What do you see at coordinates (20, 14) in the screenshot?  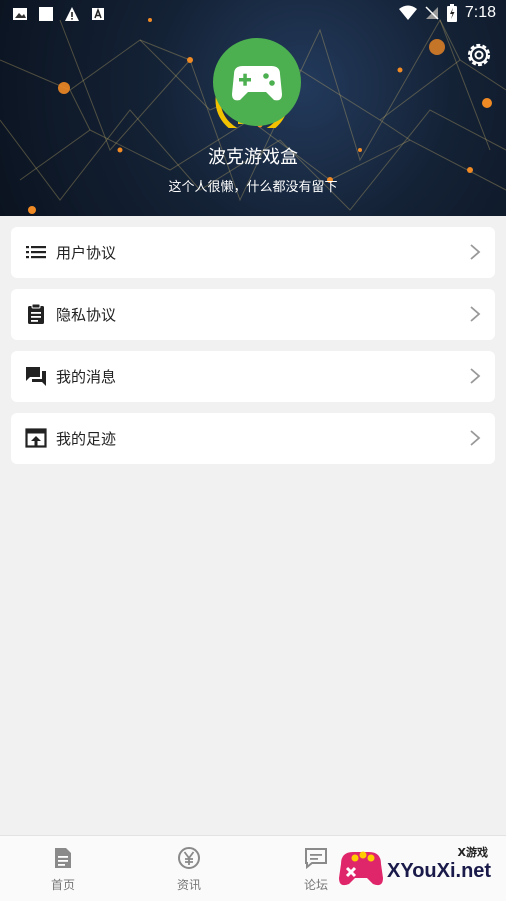 I see `image-icon` at bounding box center [20, 14].